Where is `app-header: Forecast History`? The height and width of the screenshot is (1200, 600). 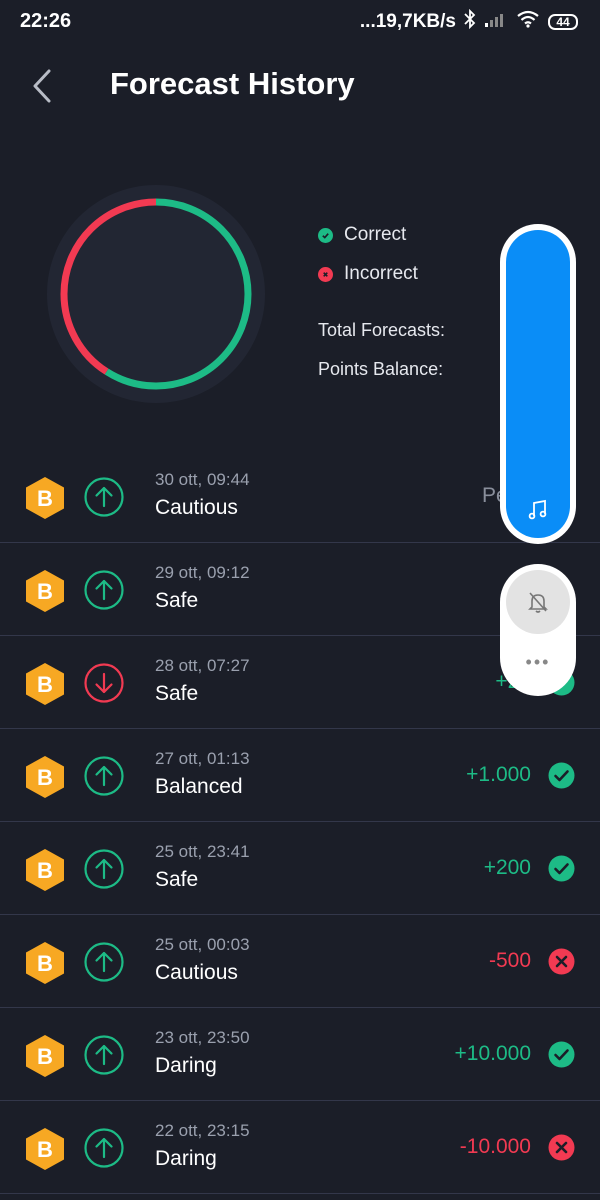 app-header: Forecast History is located at coordinates (300, 85).